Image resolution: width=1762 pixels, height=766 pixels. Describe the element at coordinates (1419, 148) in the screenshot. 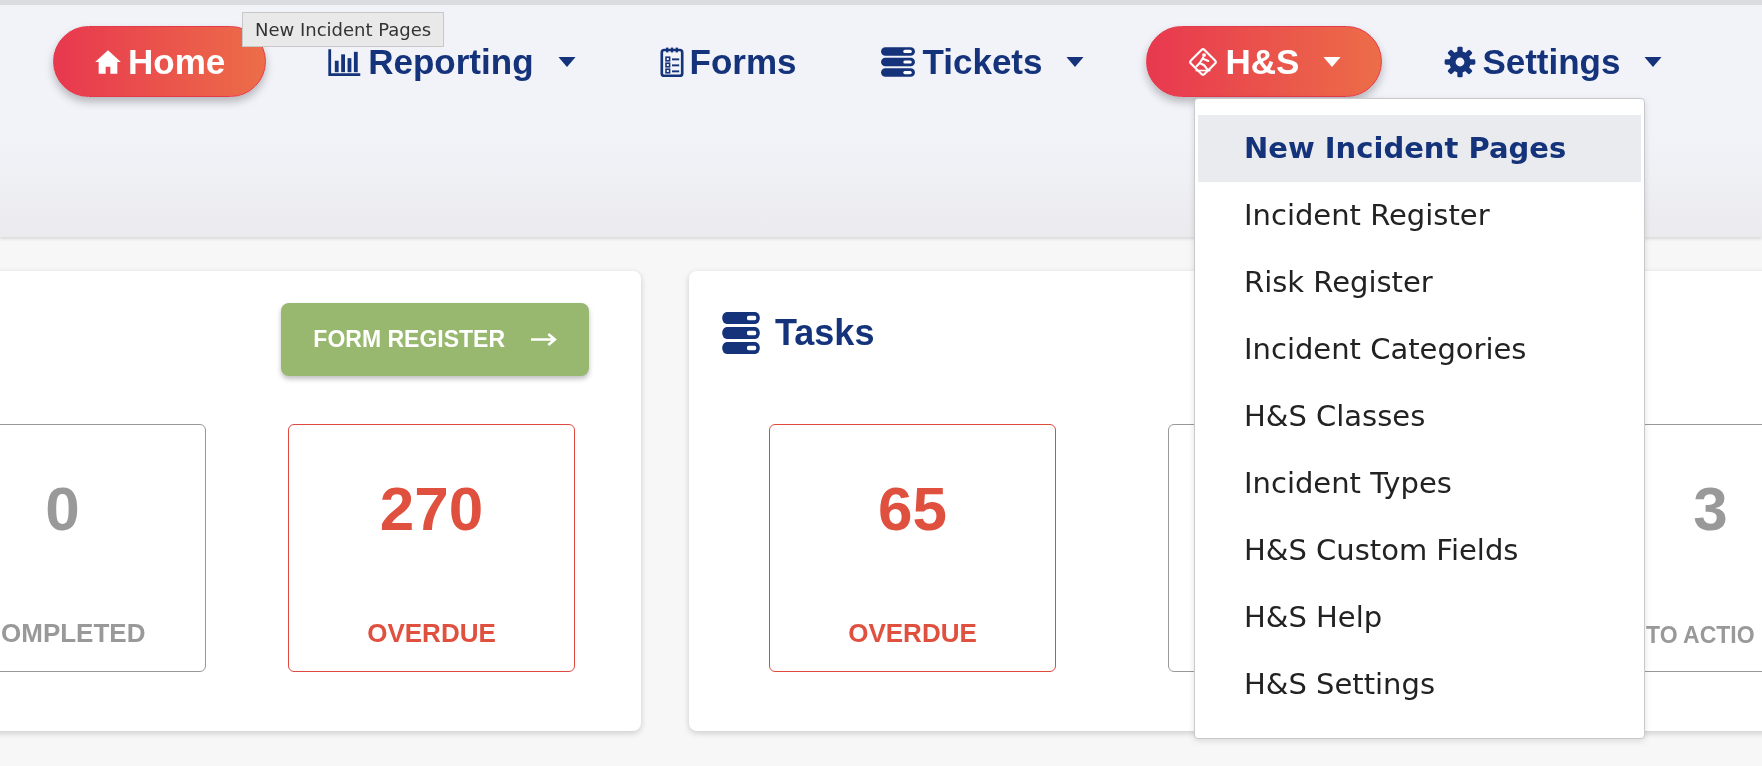

I see `menu-item: New Incident Pages` at that location.